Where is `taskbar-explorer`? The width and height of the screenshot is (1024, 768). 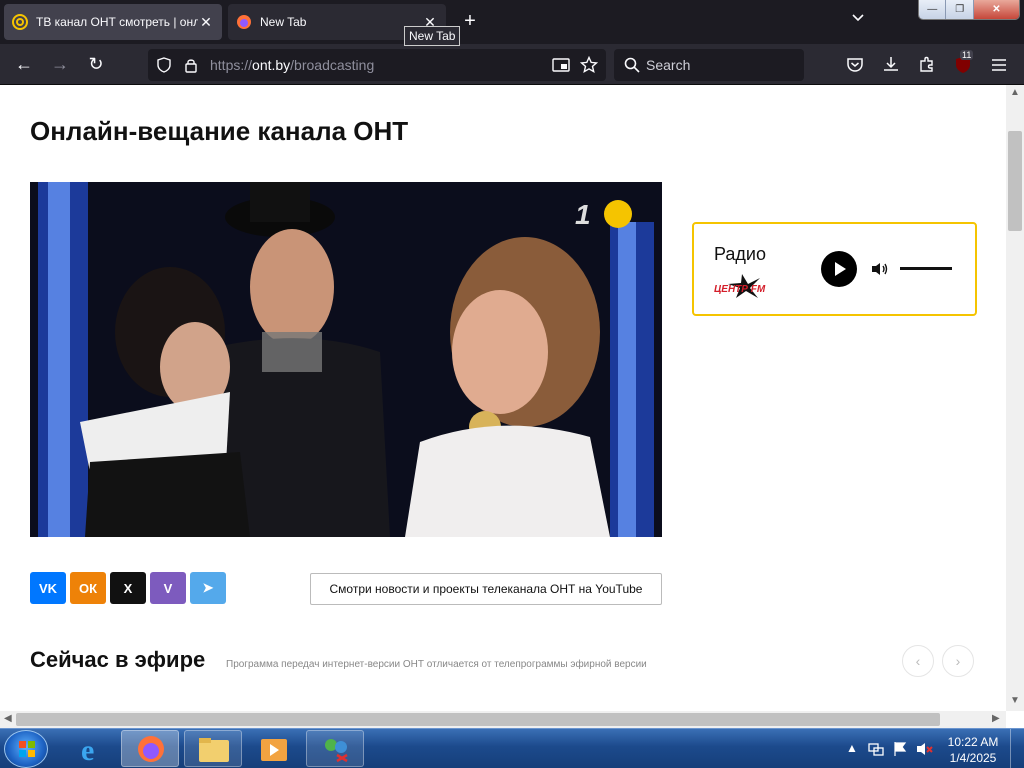
taskbar-explorer is located at coordinates (213, 748).